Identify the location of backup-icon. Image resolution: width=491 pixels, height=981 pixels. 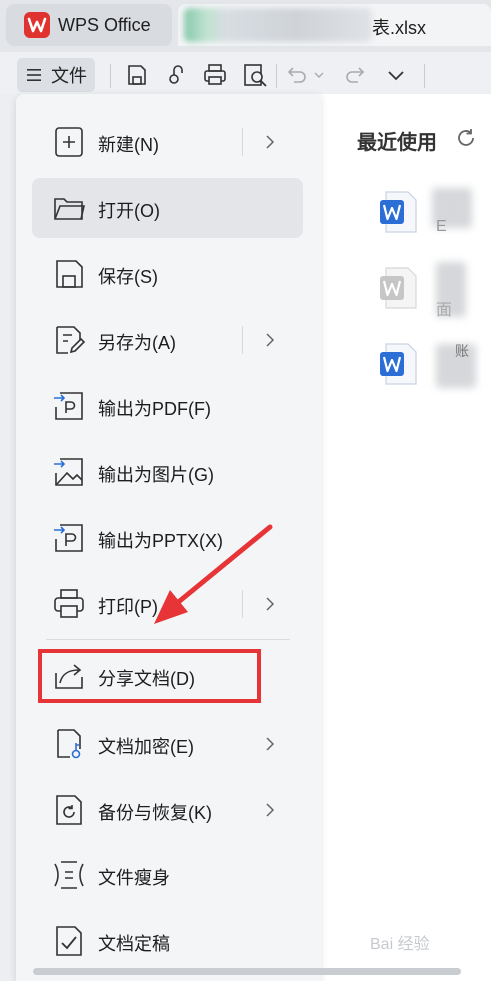
(69, 810).